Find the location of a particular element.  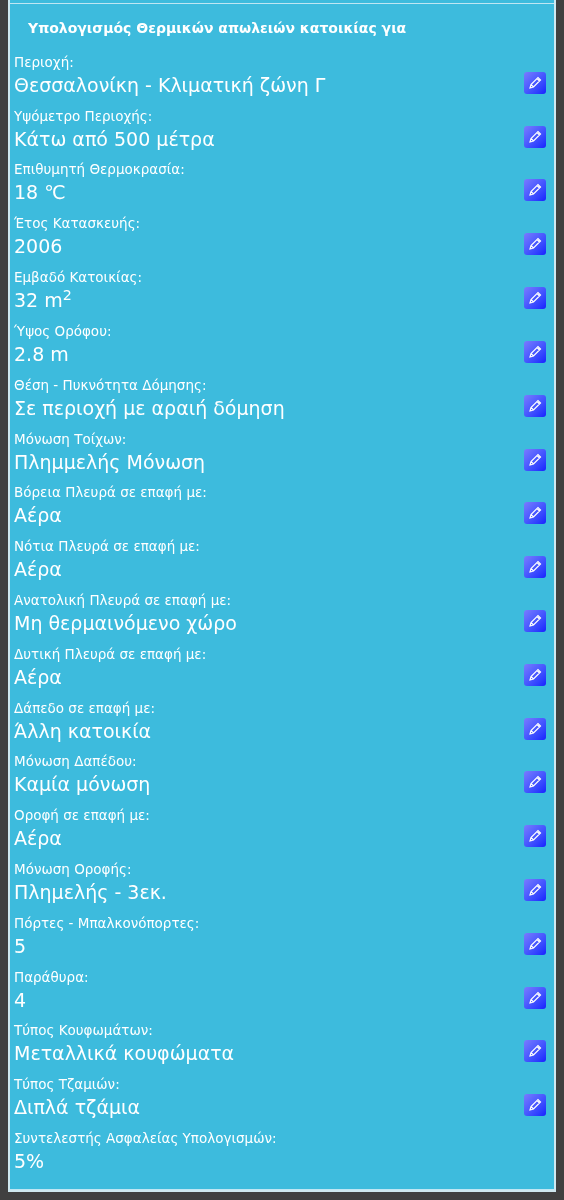

field-value: 18 ℃ is located at coordinates (40, 193).